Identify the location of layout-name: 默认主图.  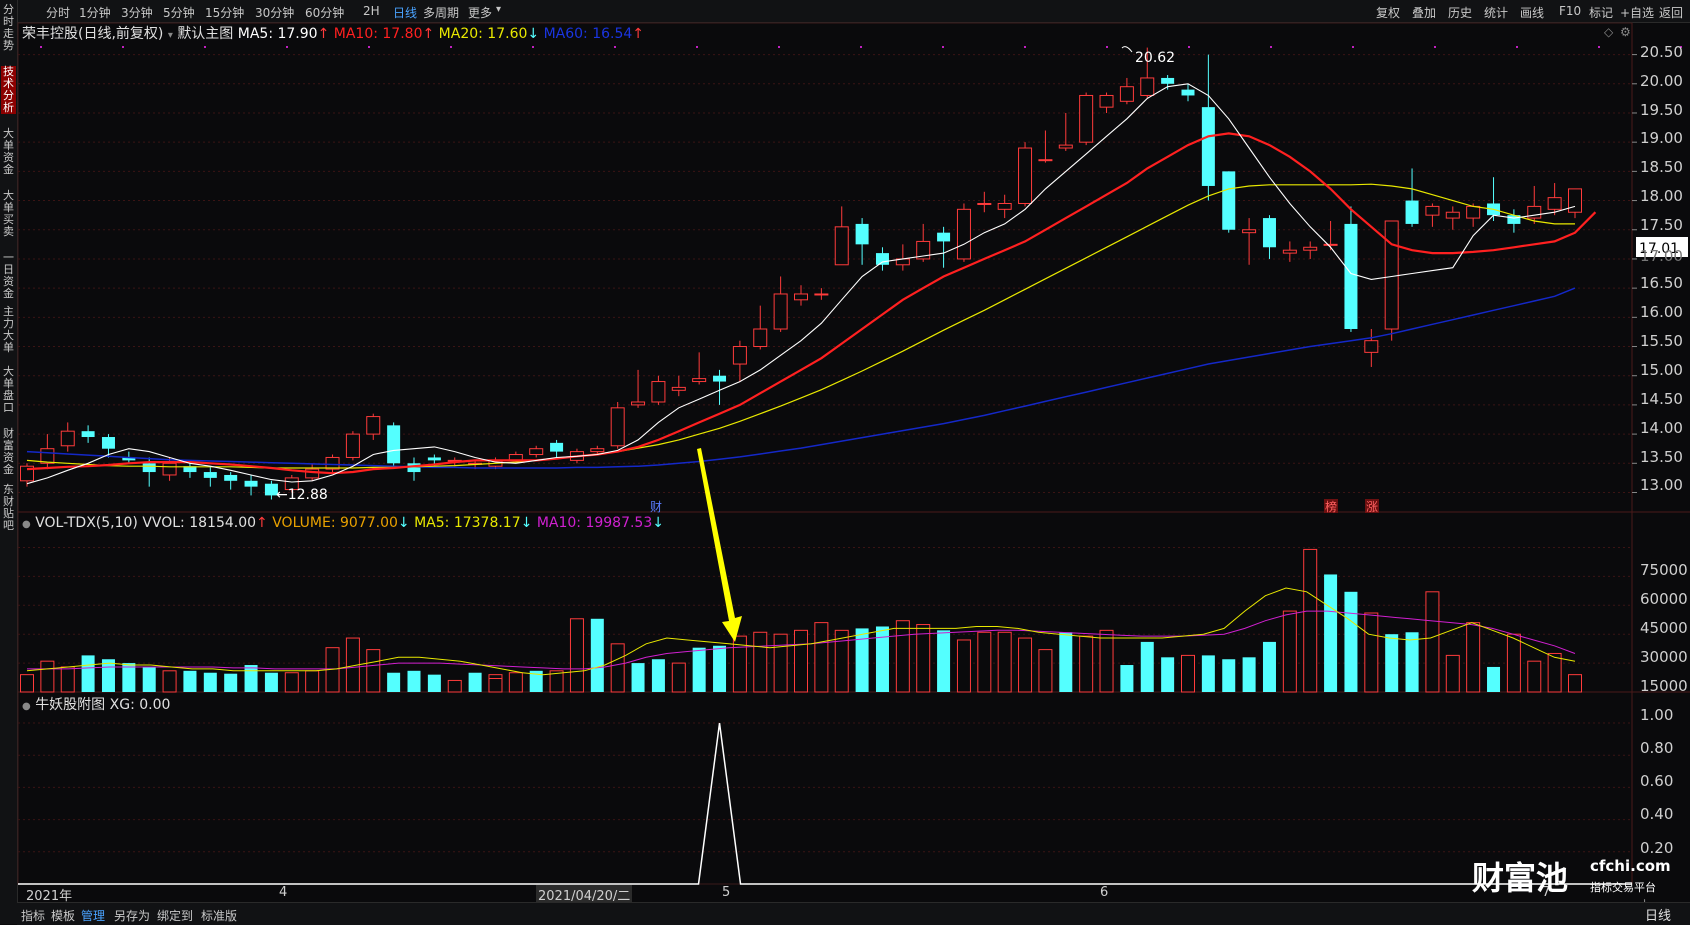
(205, 34).